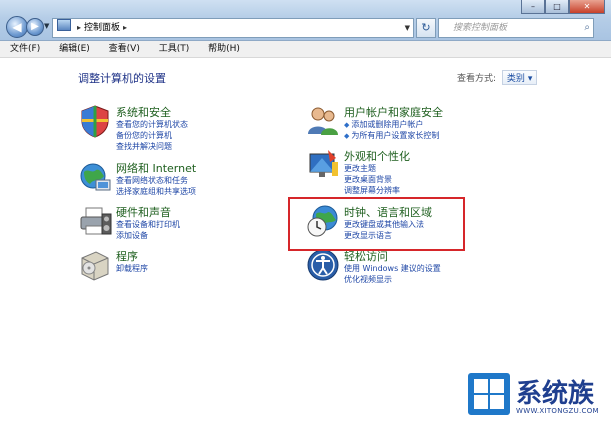  I want to click on category-user-accounts: 用户帐户和家庭安全 添加或删除用户帐户 为所有用户设置家长控制, so click(396, 124).